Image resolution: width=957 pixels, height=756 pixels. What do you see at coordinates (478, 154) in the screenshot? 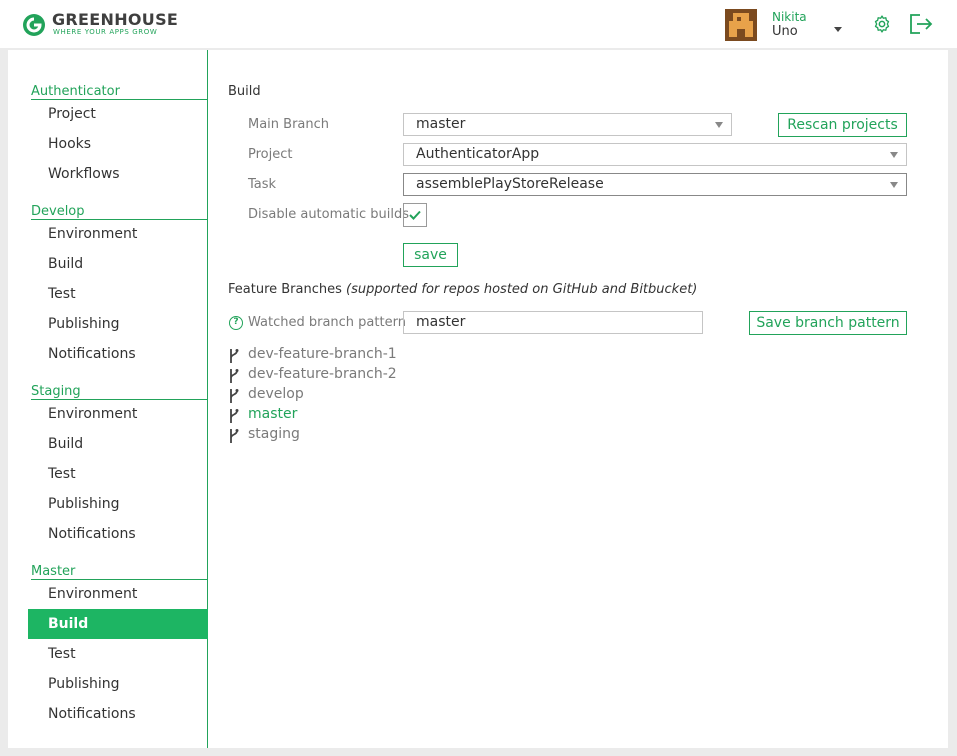
I see `project-value: AuthenticatorApp` at bounding box center [478, 154].